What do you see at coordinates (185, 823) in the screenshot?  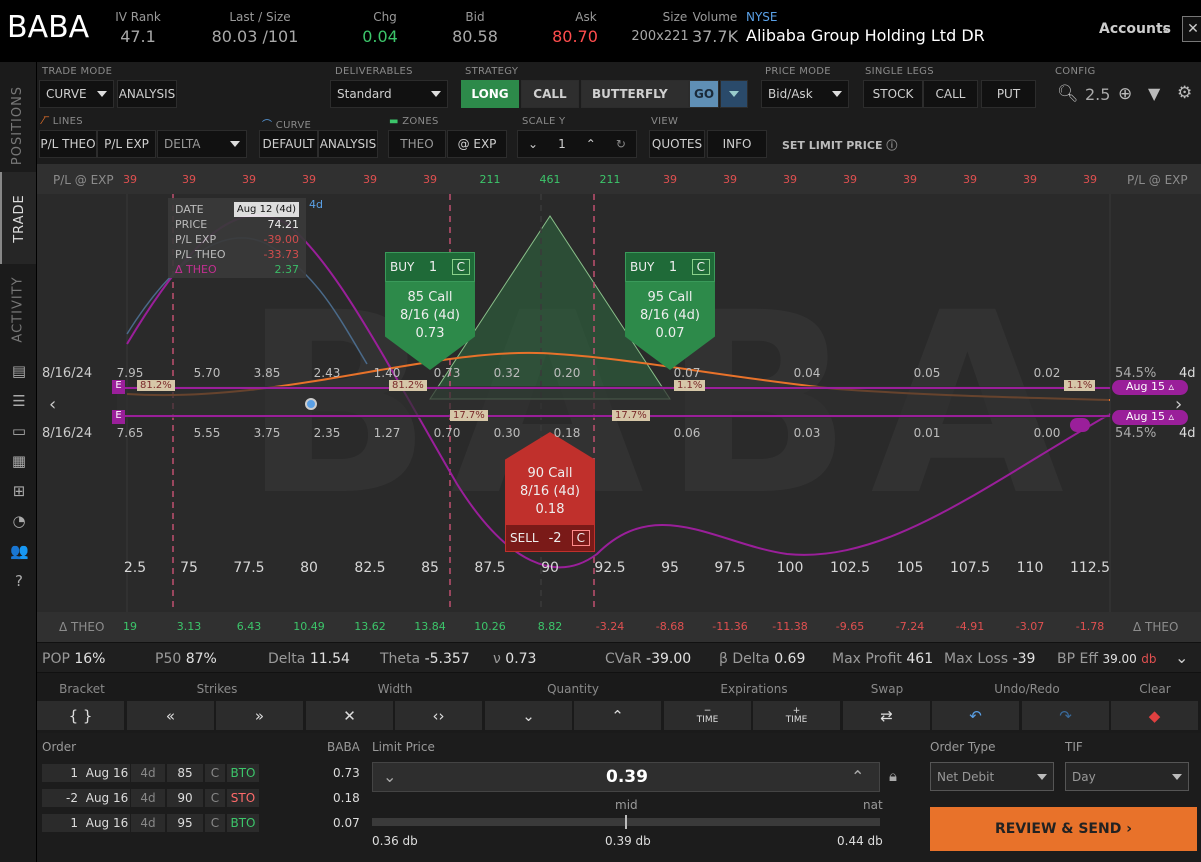 I see `leg-strike: 95` at bounding box center [185, 823].